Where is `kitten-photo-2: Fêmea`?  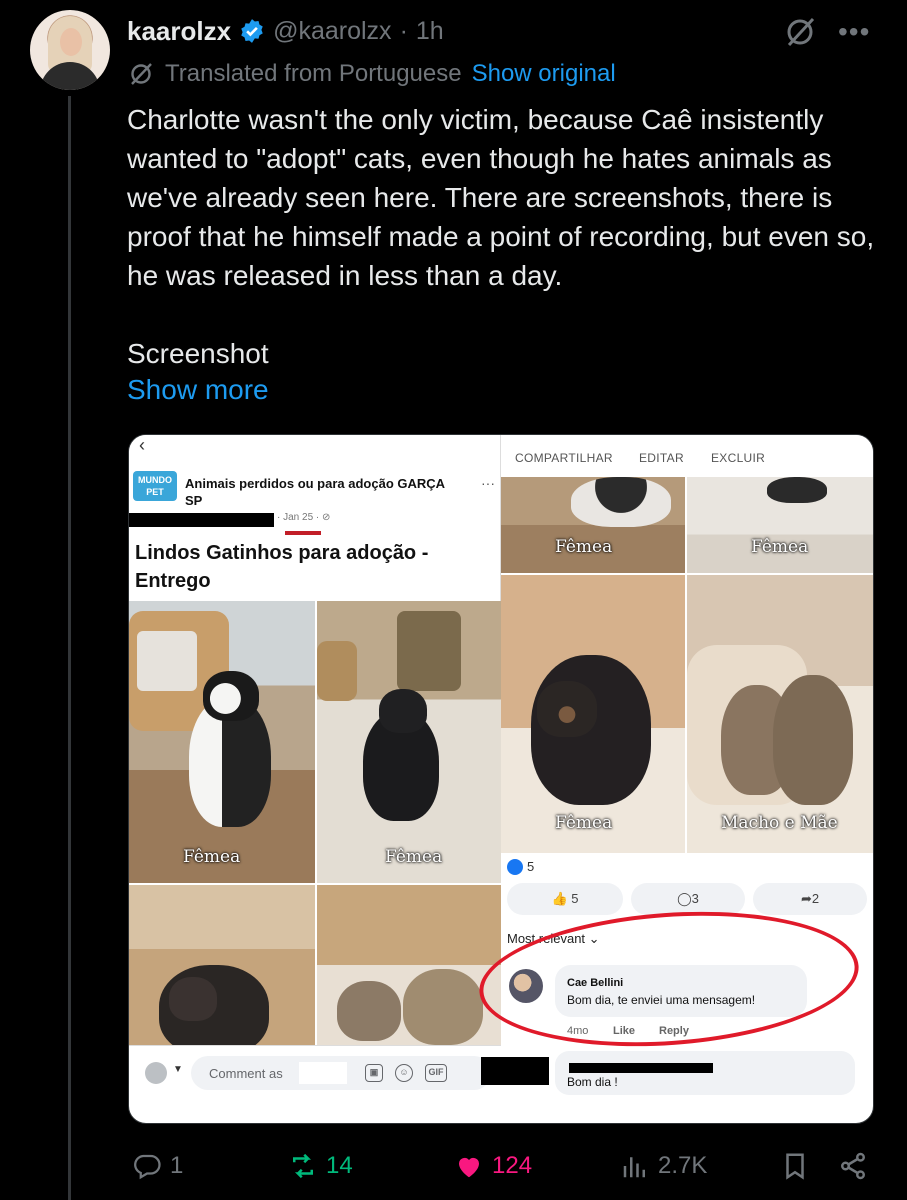
kitten-photo-2: Fêmea is located at coordinates (409, 742).